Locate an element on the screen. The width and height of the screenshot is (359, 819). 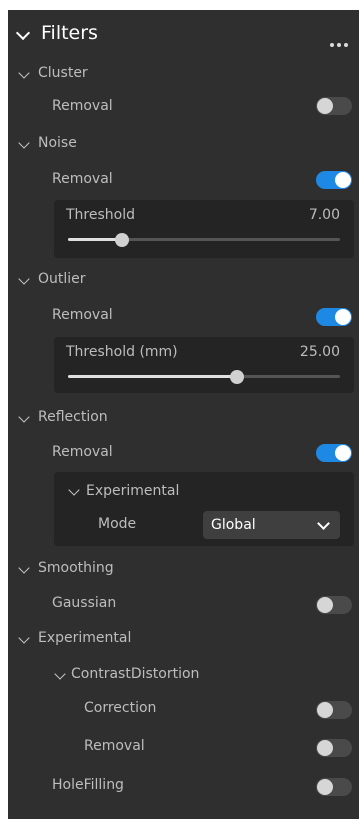
gaussian-toggle is located at coordinates (334, 605).